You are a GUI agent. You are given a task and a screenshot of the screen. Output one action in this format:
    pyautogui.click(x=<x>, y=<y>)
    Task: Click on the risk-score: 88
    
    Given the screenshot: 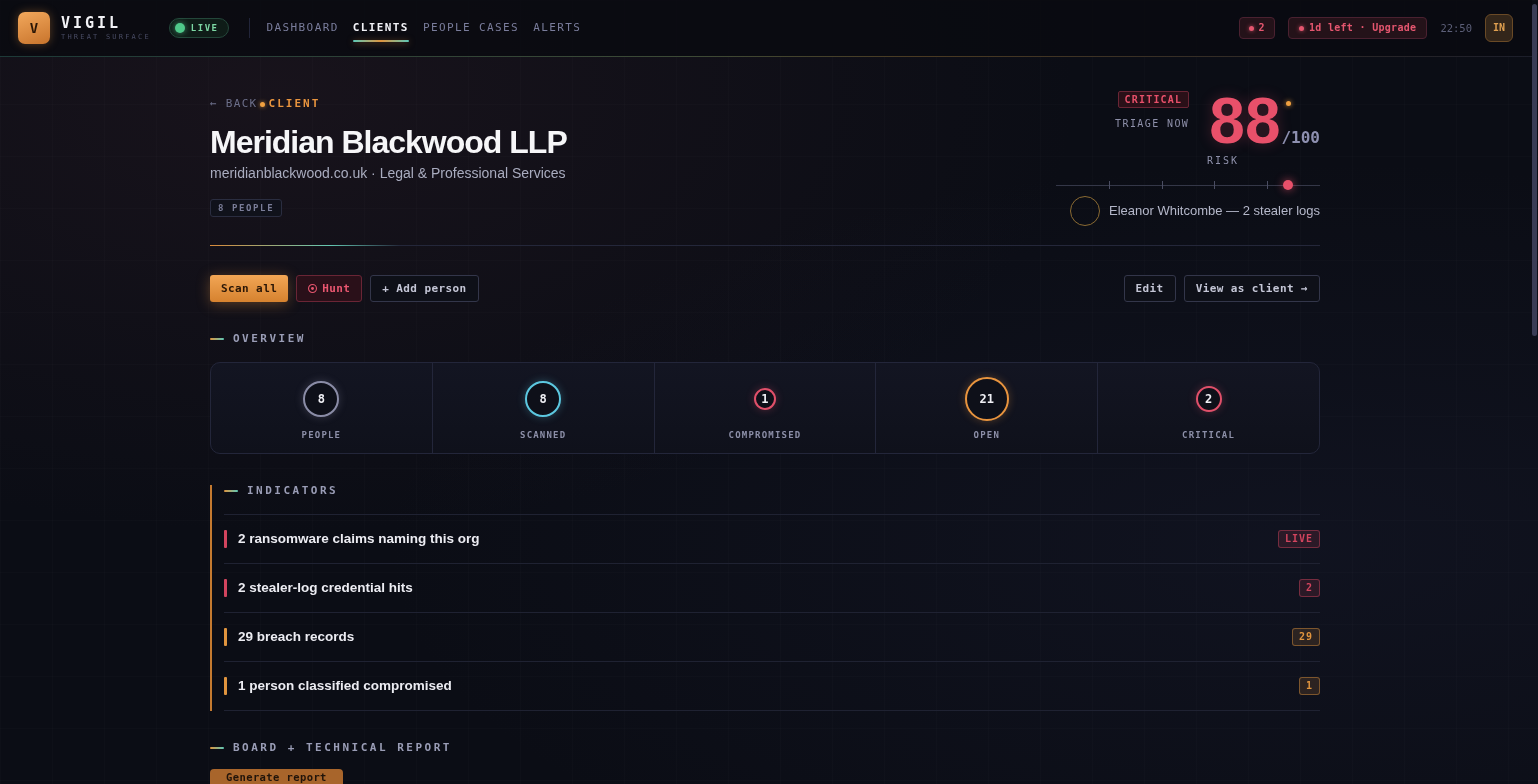 What is the action you would take?
    pyautogui.click(x=1245, y=121)
    